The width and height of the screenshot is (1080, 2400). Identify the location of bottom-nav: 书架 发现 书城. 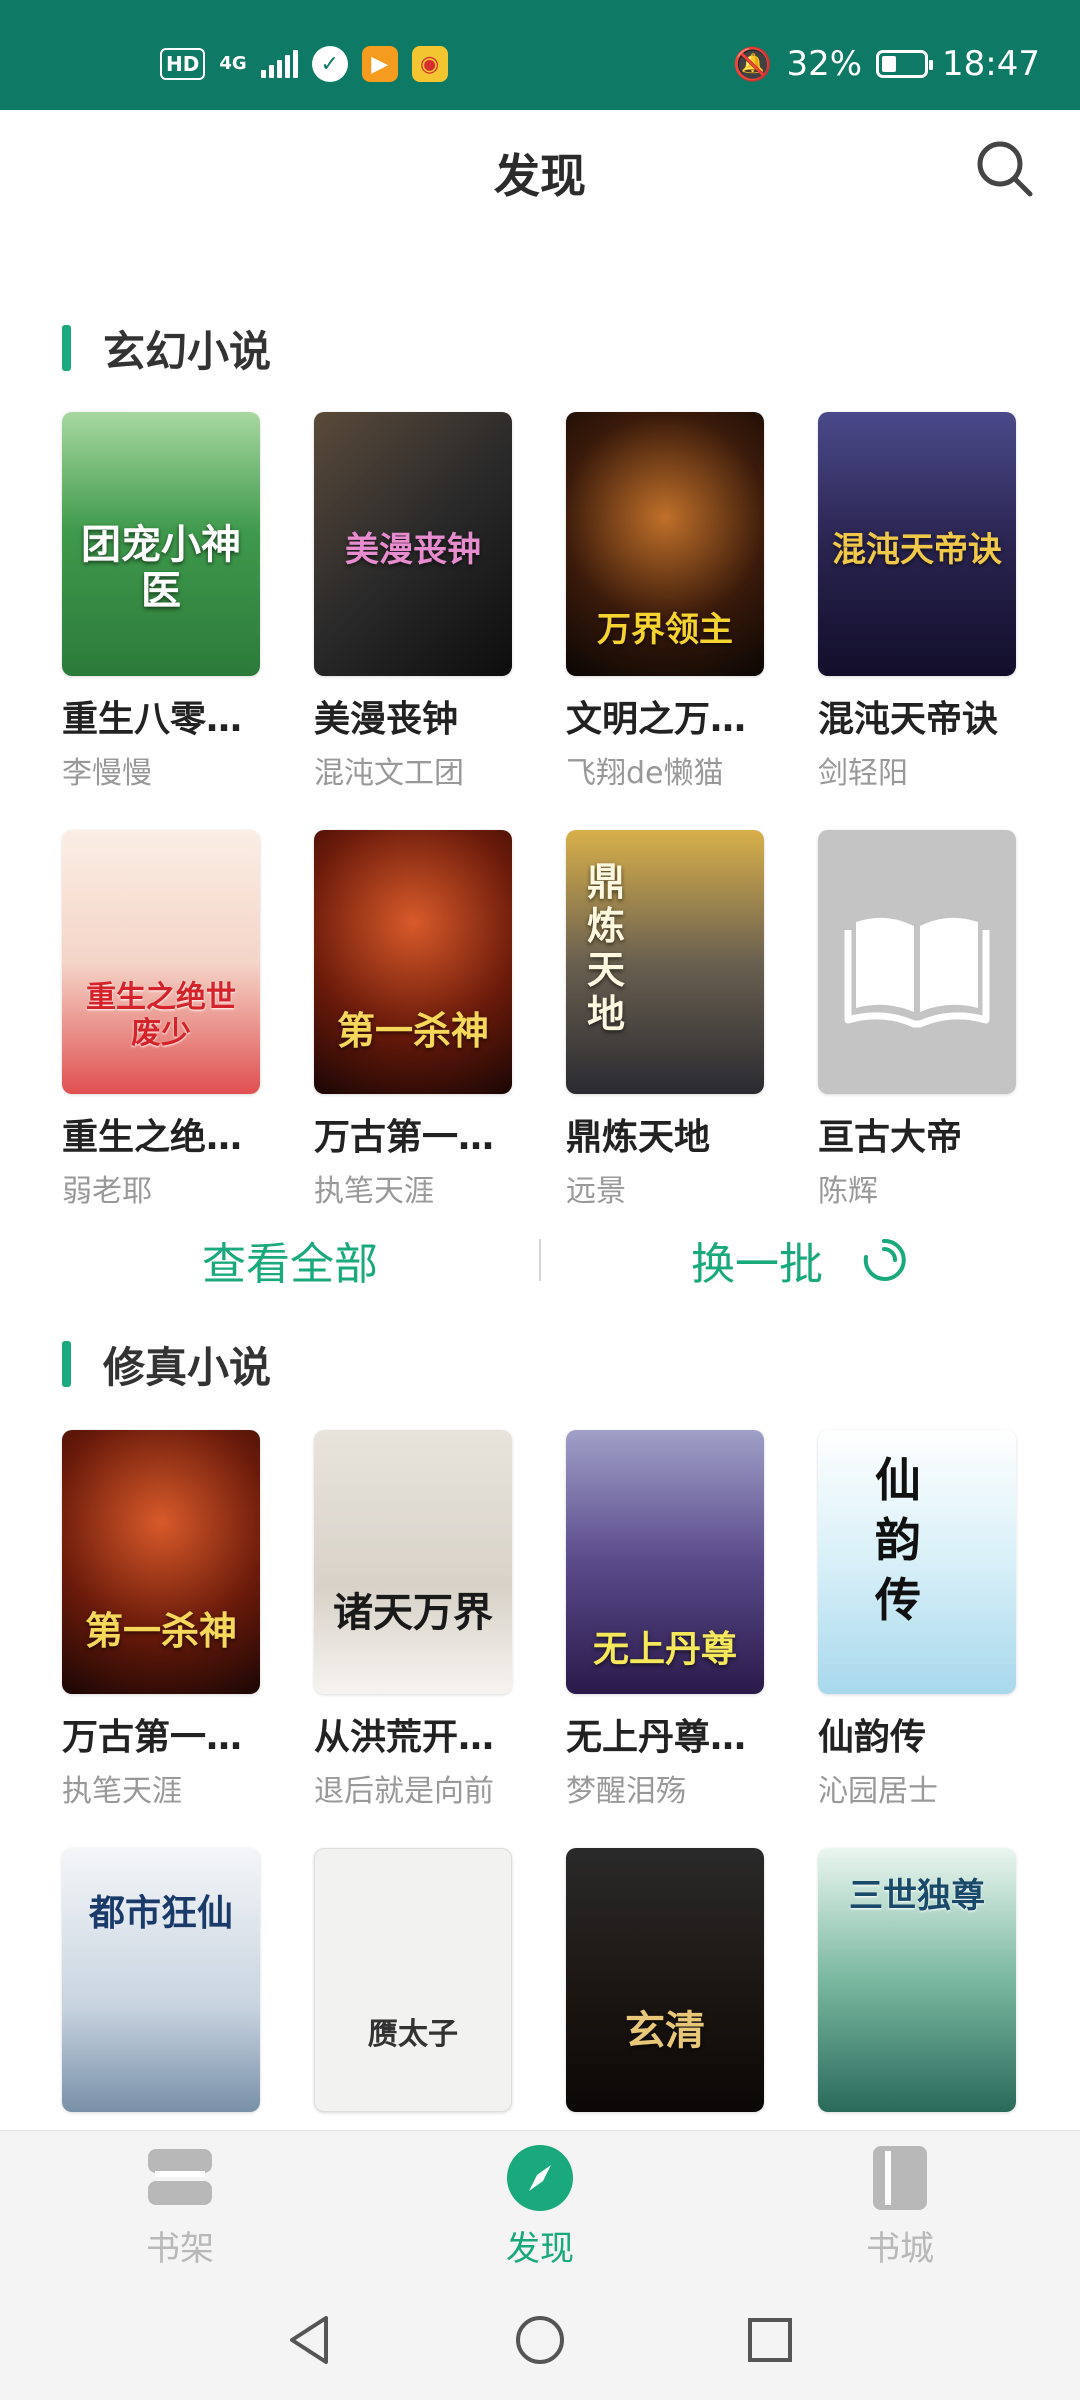
(540, 2206).